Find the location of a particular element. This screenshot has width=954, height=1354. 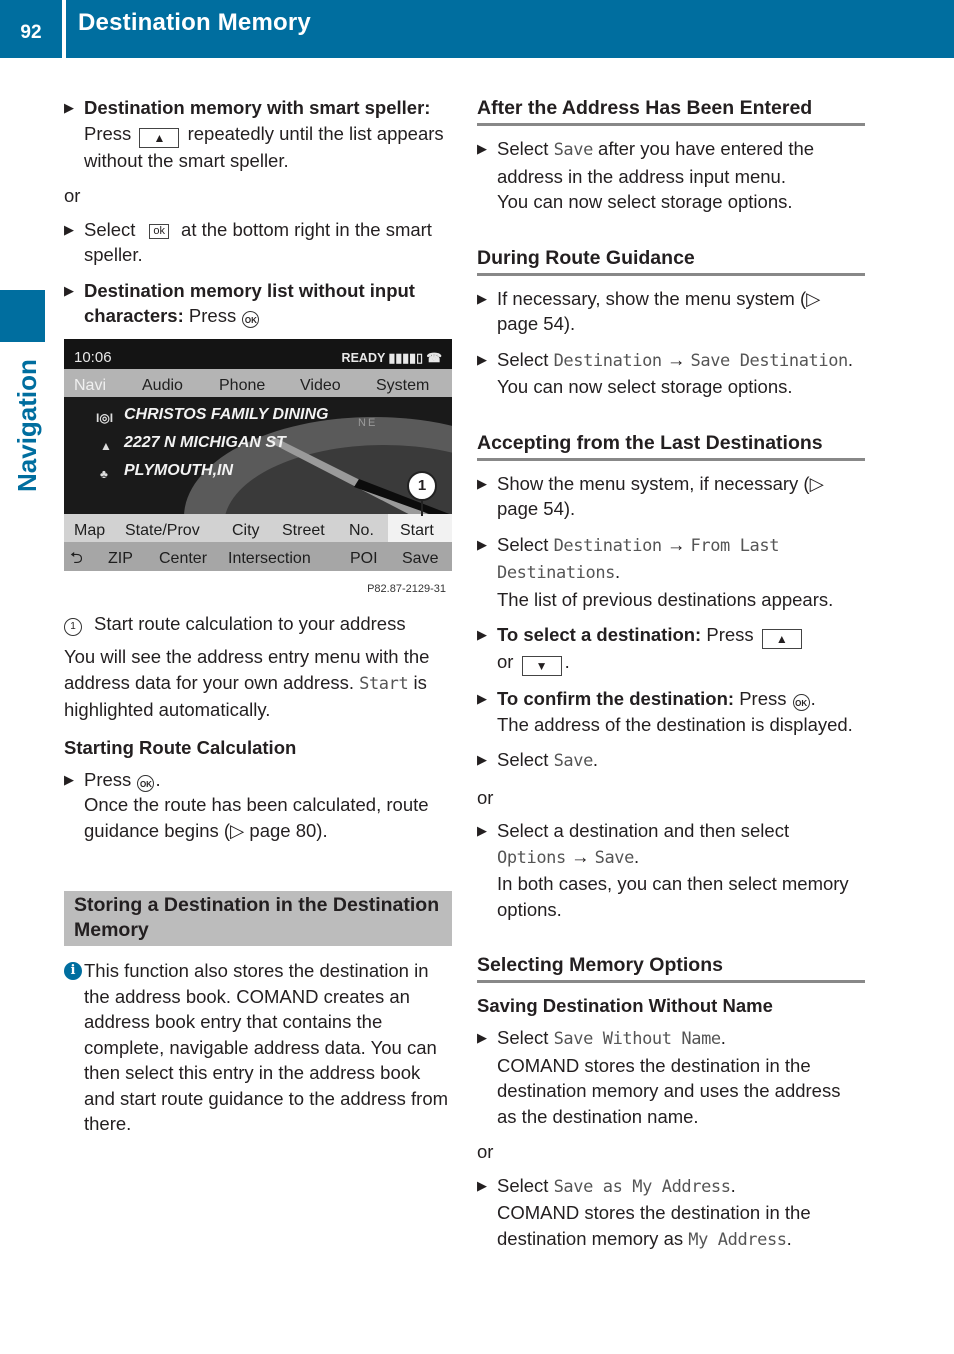

main-menu-bar: Navi Audio Phone Video System is located at coordinates (258, 383).